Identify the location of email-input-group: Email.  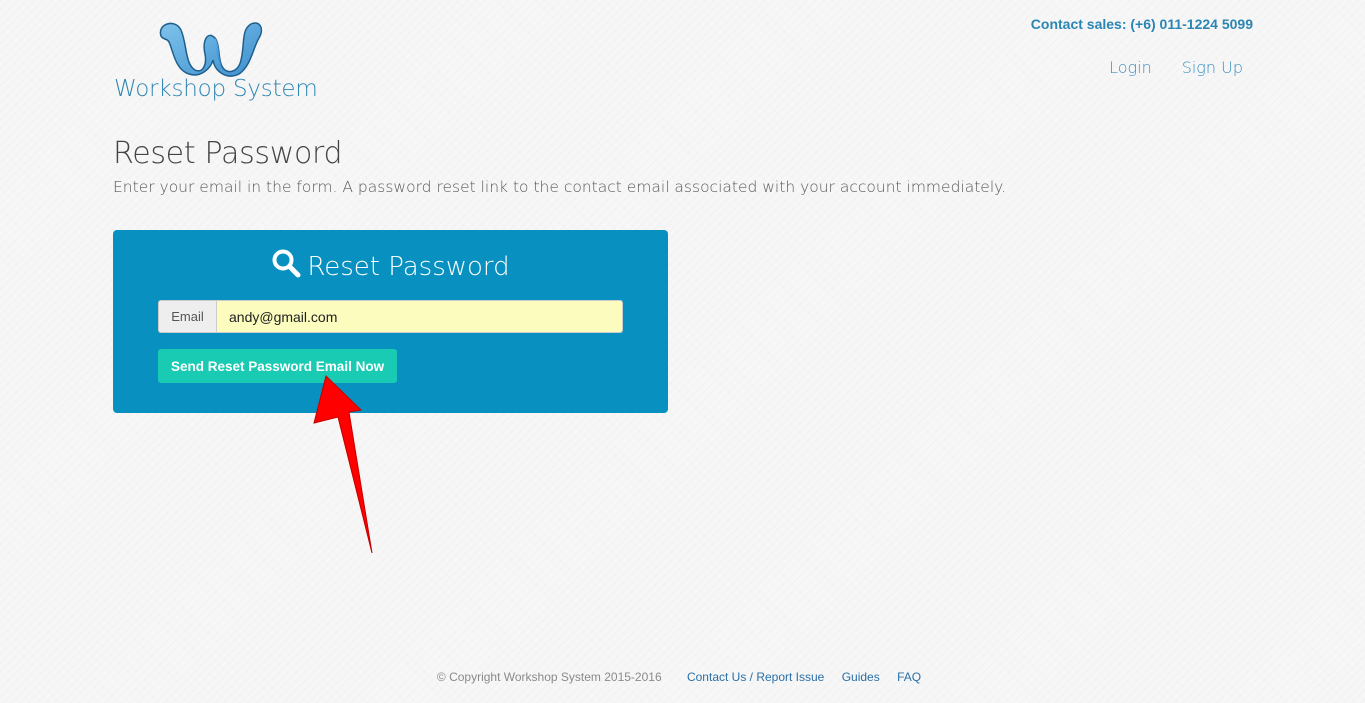
(390, 316).